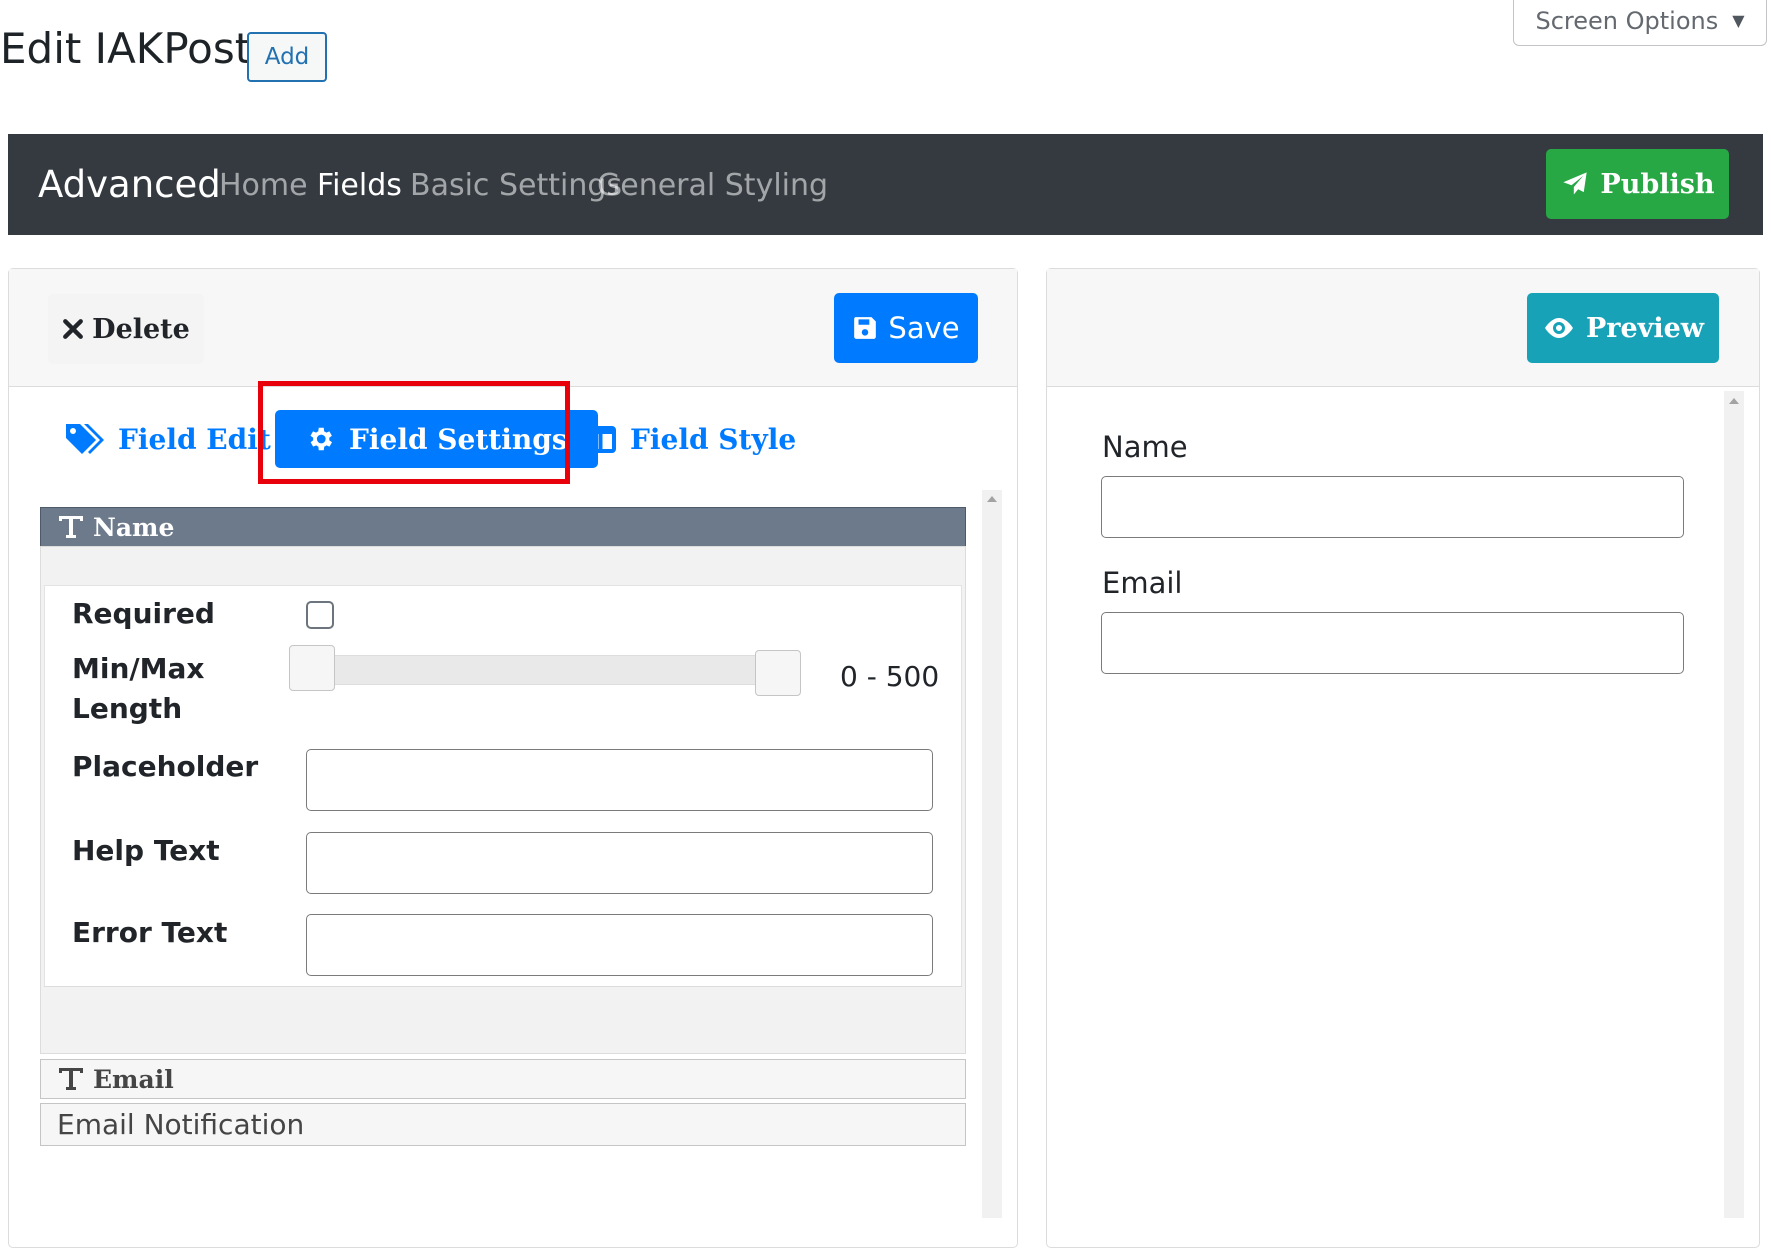  Describe the element at coordinates (143, 613) in the screenshot. I see `required-label: Required` at that location.